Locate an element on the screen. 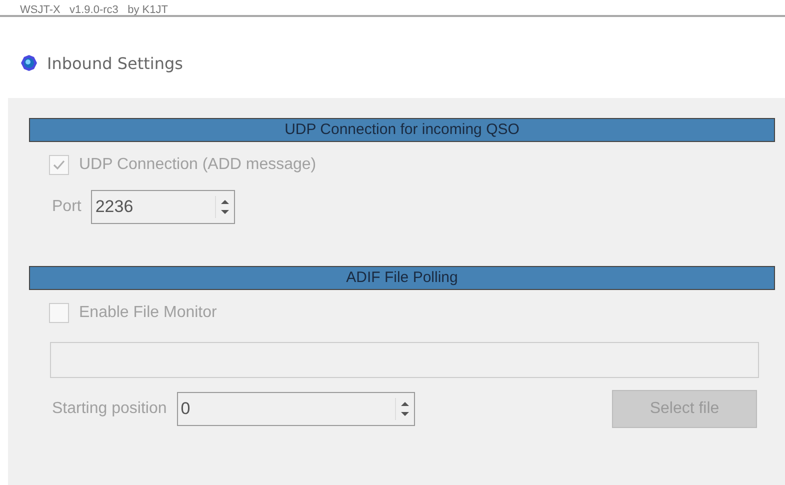  check-icon is located at coordinates (59, 165).